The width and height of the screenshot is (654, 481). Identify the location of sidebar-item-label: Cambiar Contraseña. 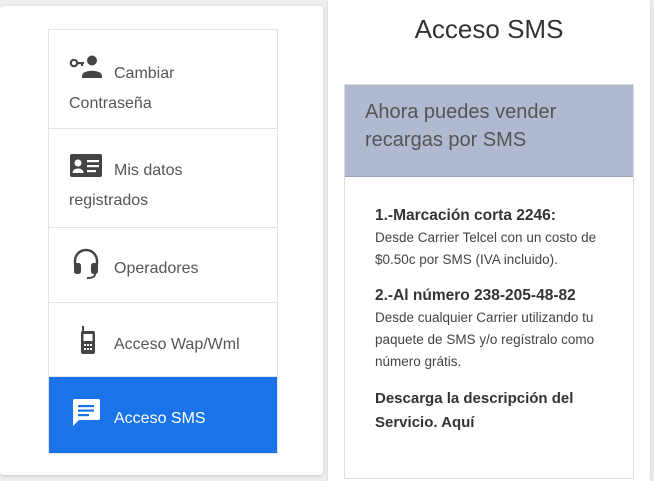
(122, 88).